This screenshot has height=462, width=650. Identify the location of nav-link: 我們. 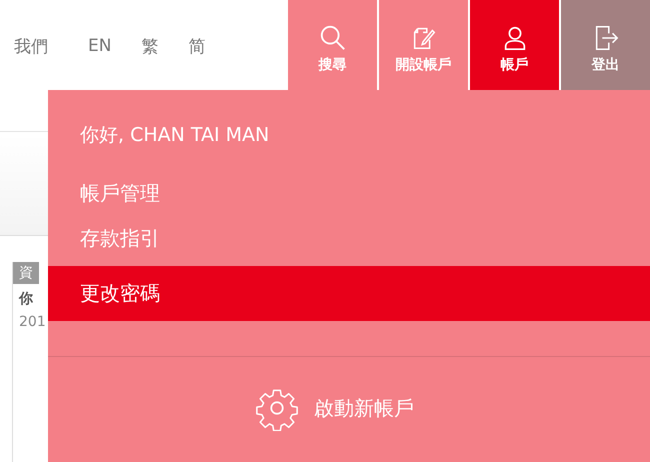
(31, 46).